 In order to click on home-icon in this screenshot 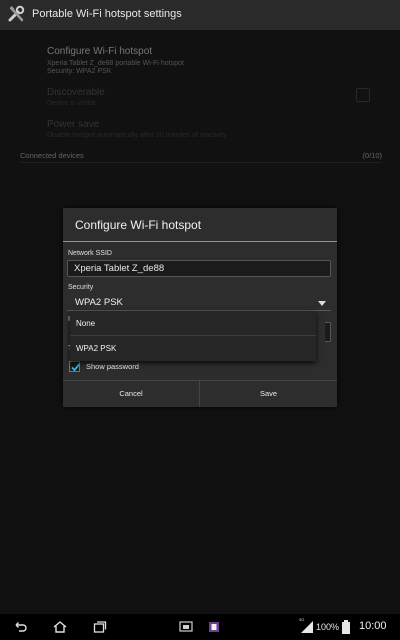, I will do `click(60, 627)`.